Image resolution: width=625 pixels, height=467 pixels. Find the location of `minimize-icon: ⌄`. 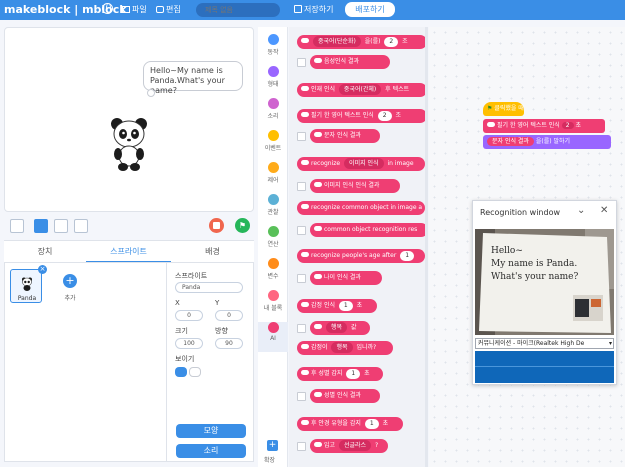

minimize-icon: ⌄ is located at coordinates (581, 210).